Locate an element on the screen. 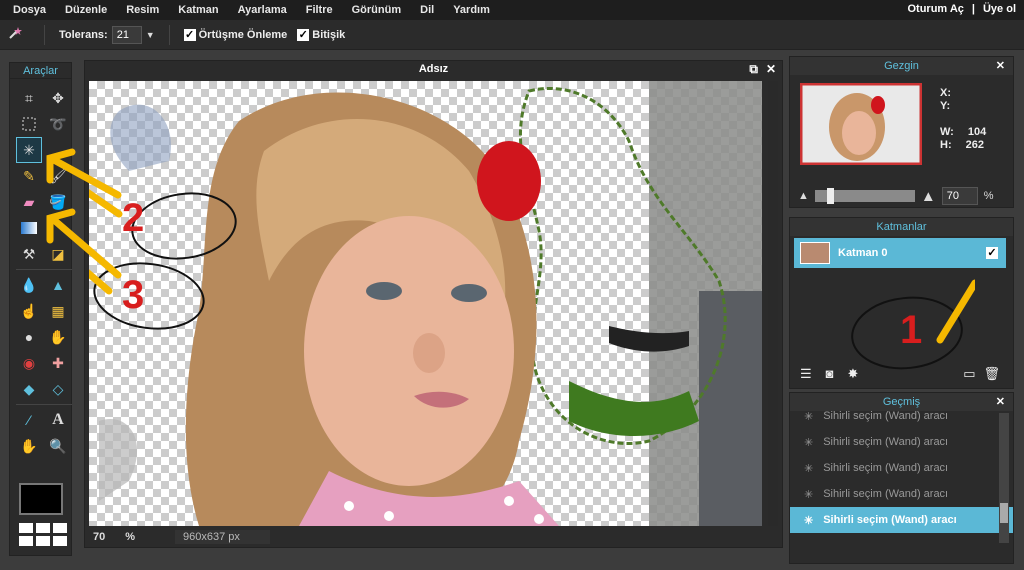 The width and height of the screenshot is (1024, 570). menu-filter: Filtre is located at coordinates (319, 10).